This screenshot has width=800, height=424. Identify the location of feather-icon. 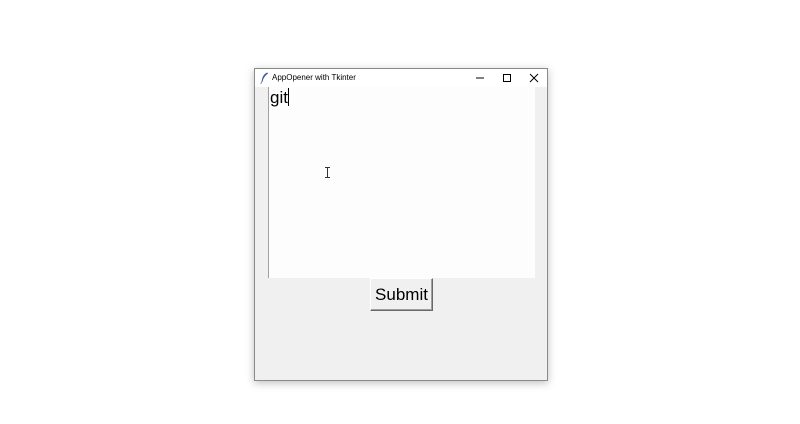
(264, 78).